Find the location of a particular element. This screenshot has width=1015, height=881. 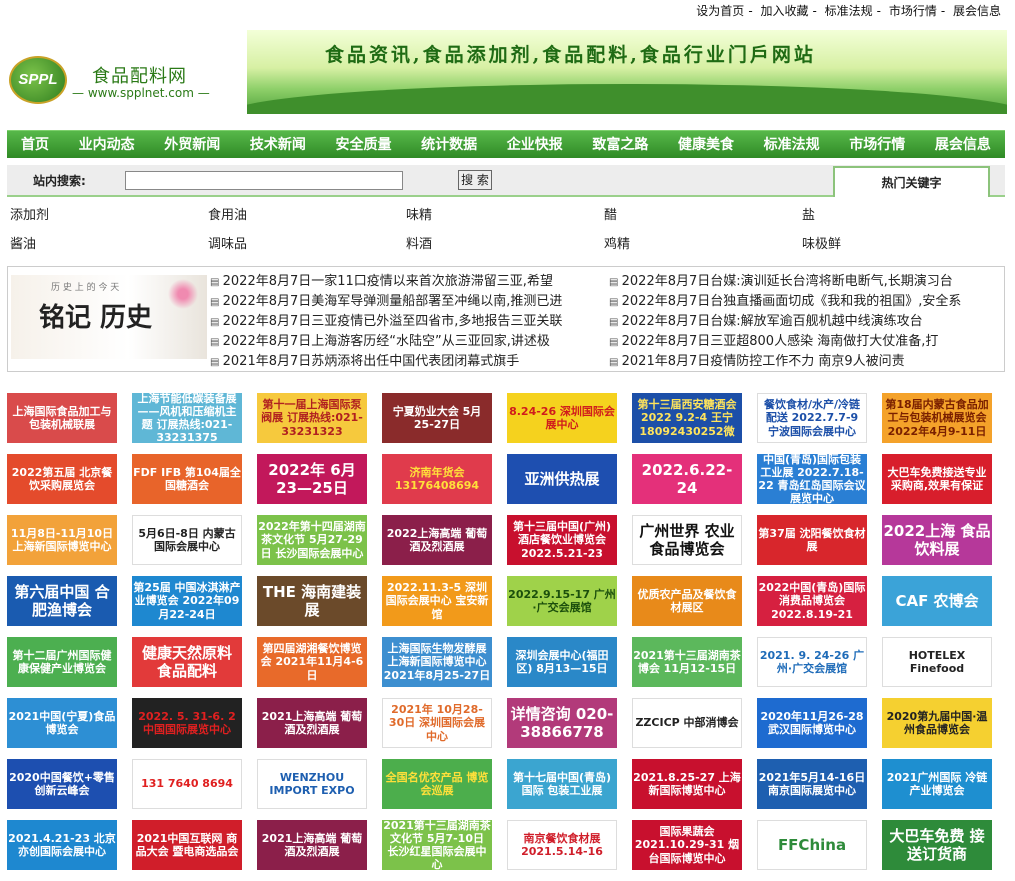

exhibition-ad: 2021. 9. 24-26 广州·广交会展馆 is located at coordinates (812, 662).